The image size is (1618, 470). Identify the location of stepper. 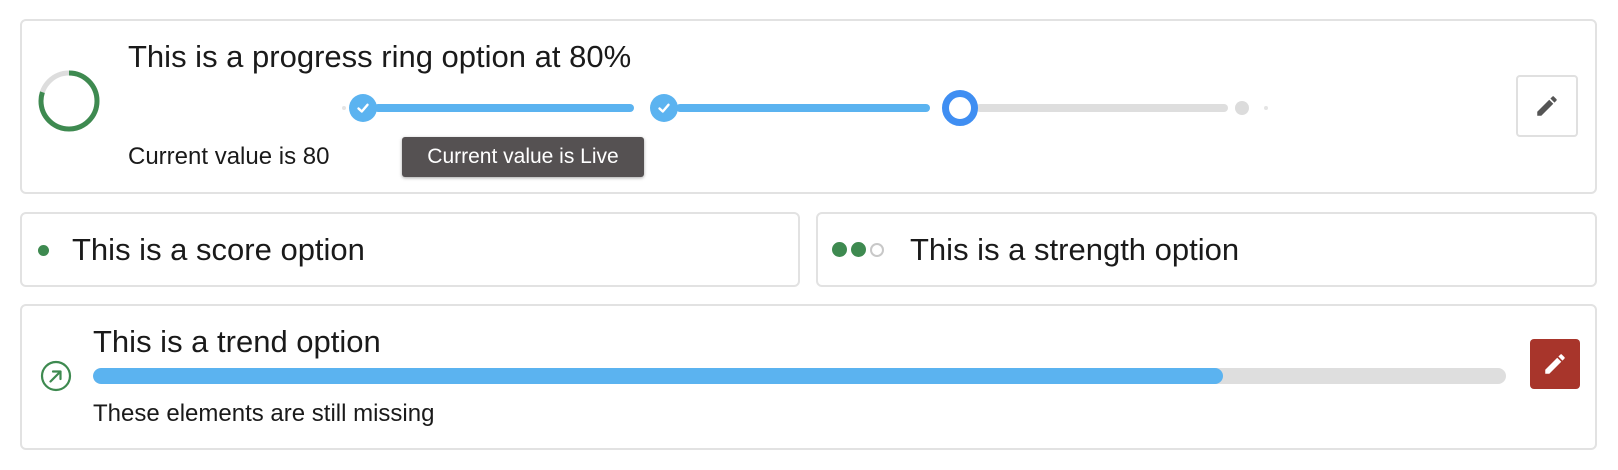
(827, 107).